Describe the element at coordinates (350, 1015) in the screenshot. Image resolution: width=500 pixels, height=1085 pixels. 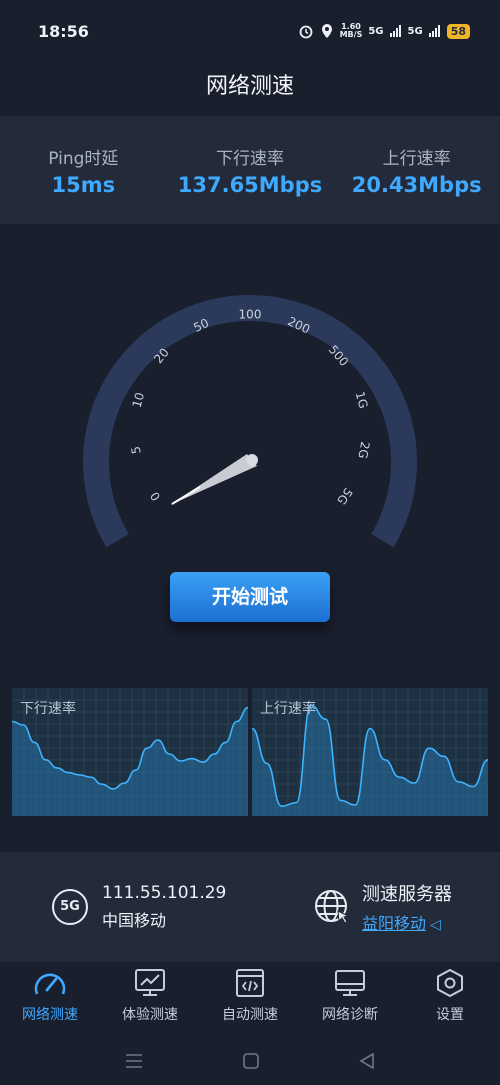
I see `tab-label: 网络诊断` at that location.